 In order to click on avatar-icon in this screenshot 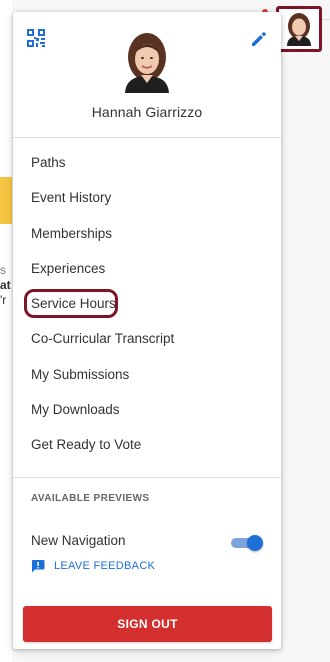, I will do `click(299, 29)`.